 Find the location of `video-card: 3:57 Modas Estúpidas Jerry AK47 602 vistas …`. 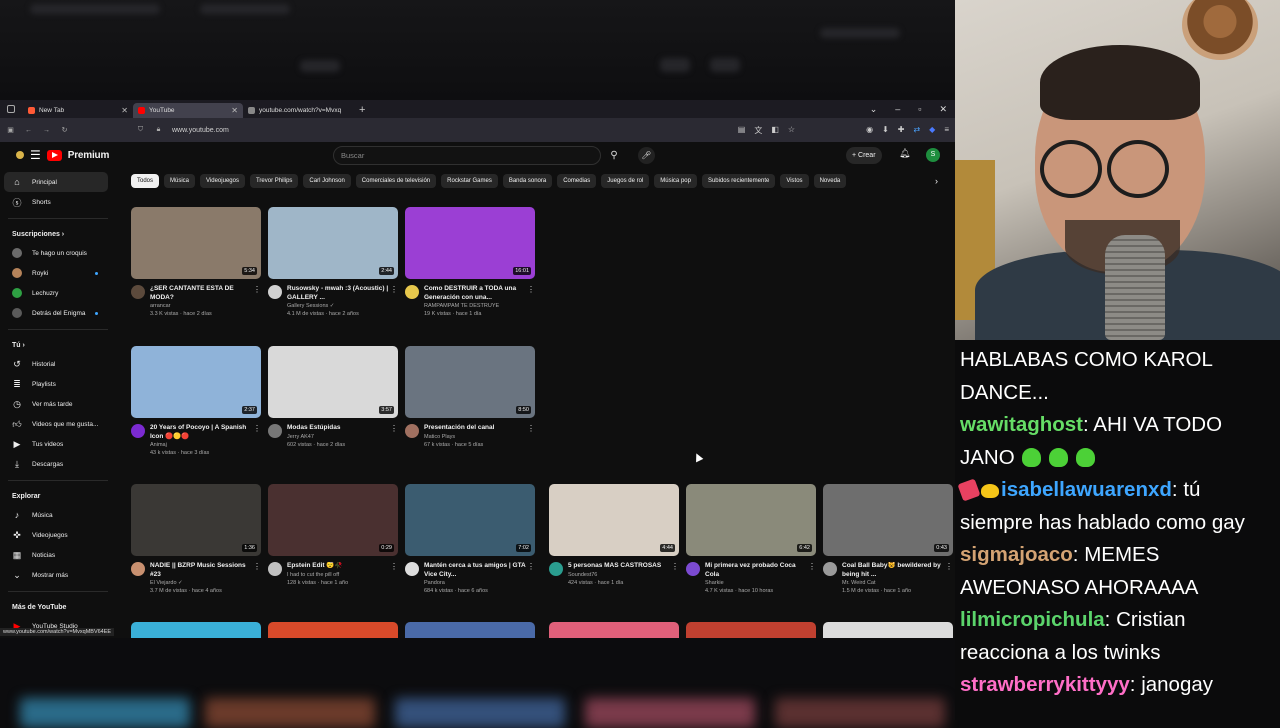

video-card: 3:57 Modas Estúpidas Jerry AK47 602 vistas … is located at coordinates (333, 397).